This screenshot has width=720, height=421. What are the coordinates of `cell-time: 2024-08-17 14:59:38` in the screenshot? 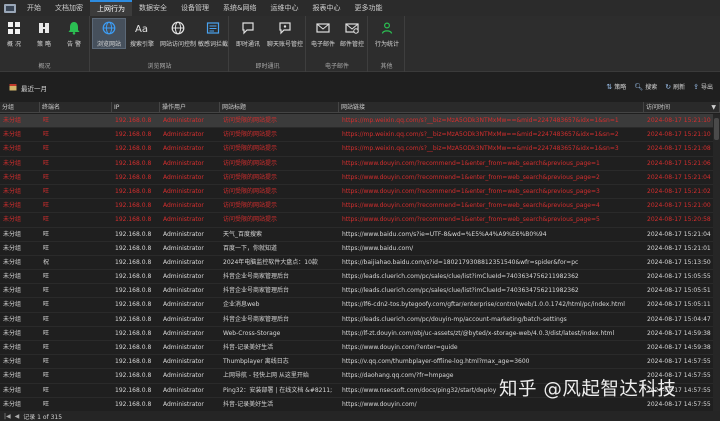 It's located at (679, 333).